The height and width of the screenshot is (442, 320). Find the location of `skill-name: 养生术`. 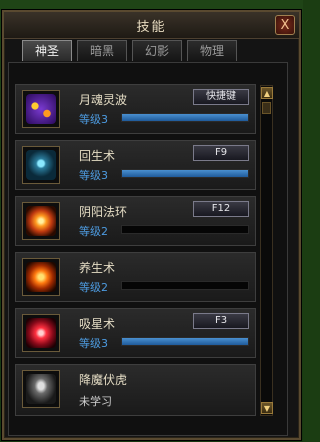

skill-name: 养生术 is located at coordinates (97, 268).